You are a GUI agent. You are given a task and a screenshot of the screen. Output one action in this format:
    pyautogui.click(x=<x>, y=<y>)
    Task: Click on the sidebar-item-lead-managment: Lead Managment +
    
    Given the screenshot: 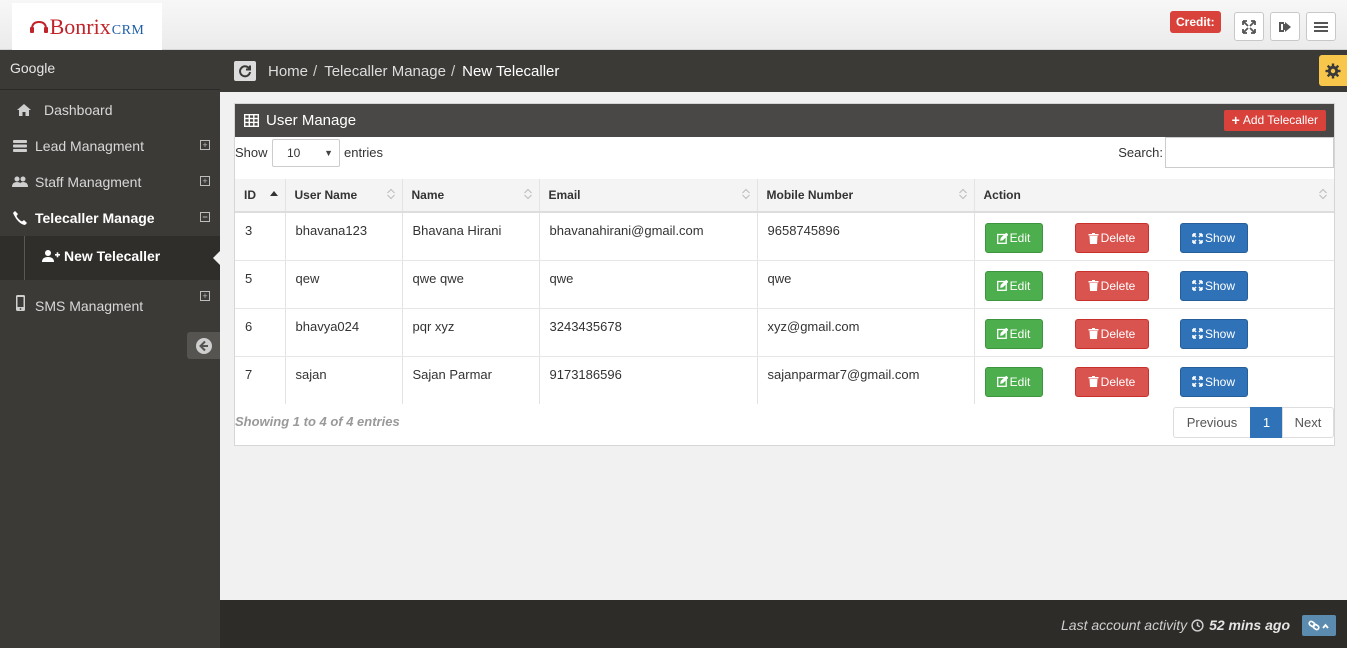 What is the action you would take?
    pyautogui.click(x=110, y=146)
    